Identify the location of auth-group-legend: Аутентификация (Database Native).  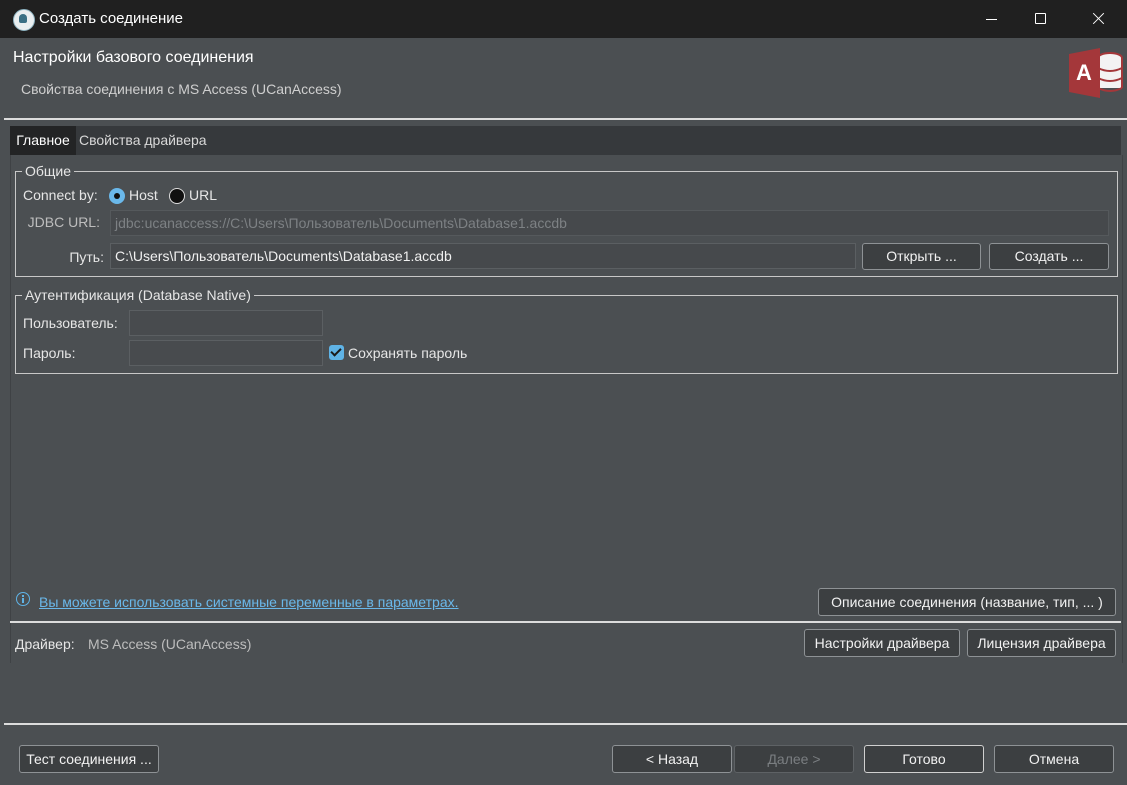
(138, 295).